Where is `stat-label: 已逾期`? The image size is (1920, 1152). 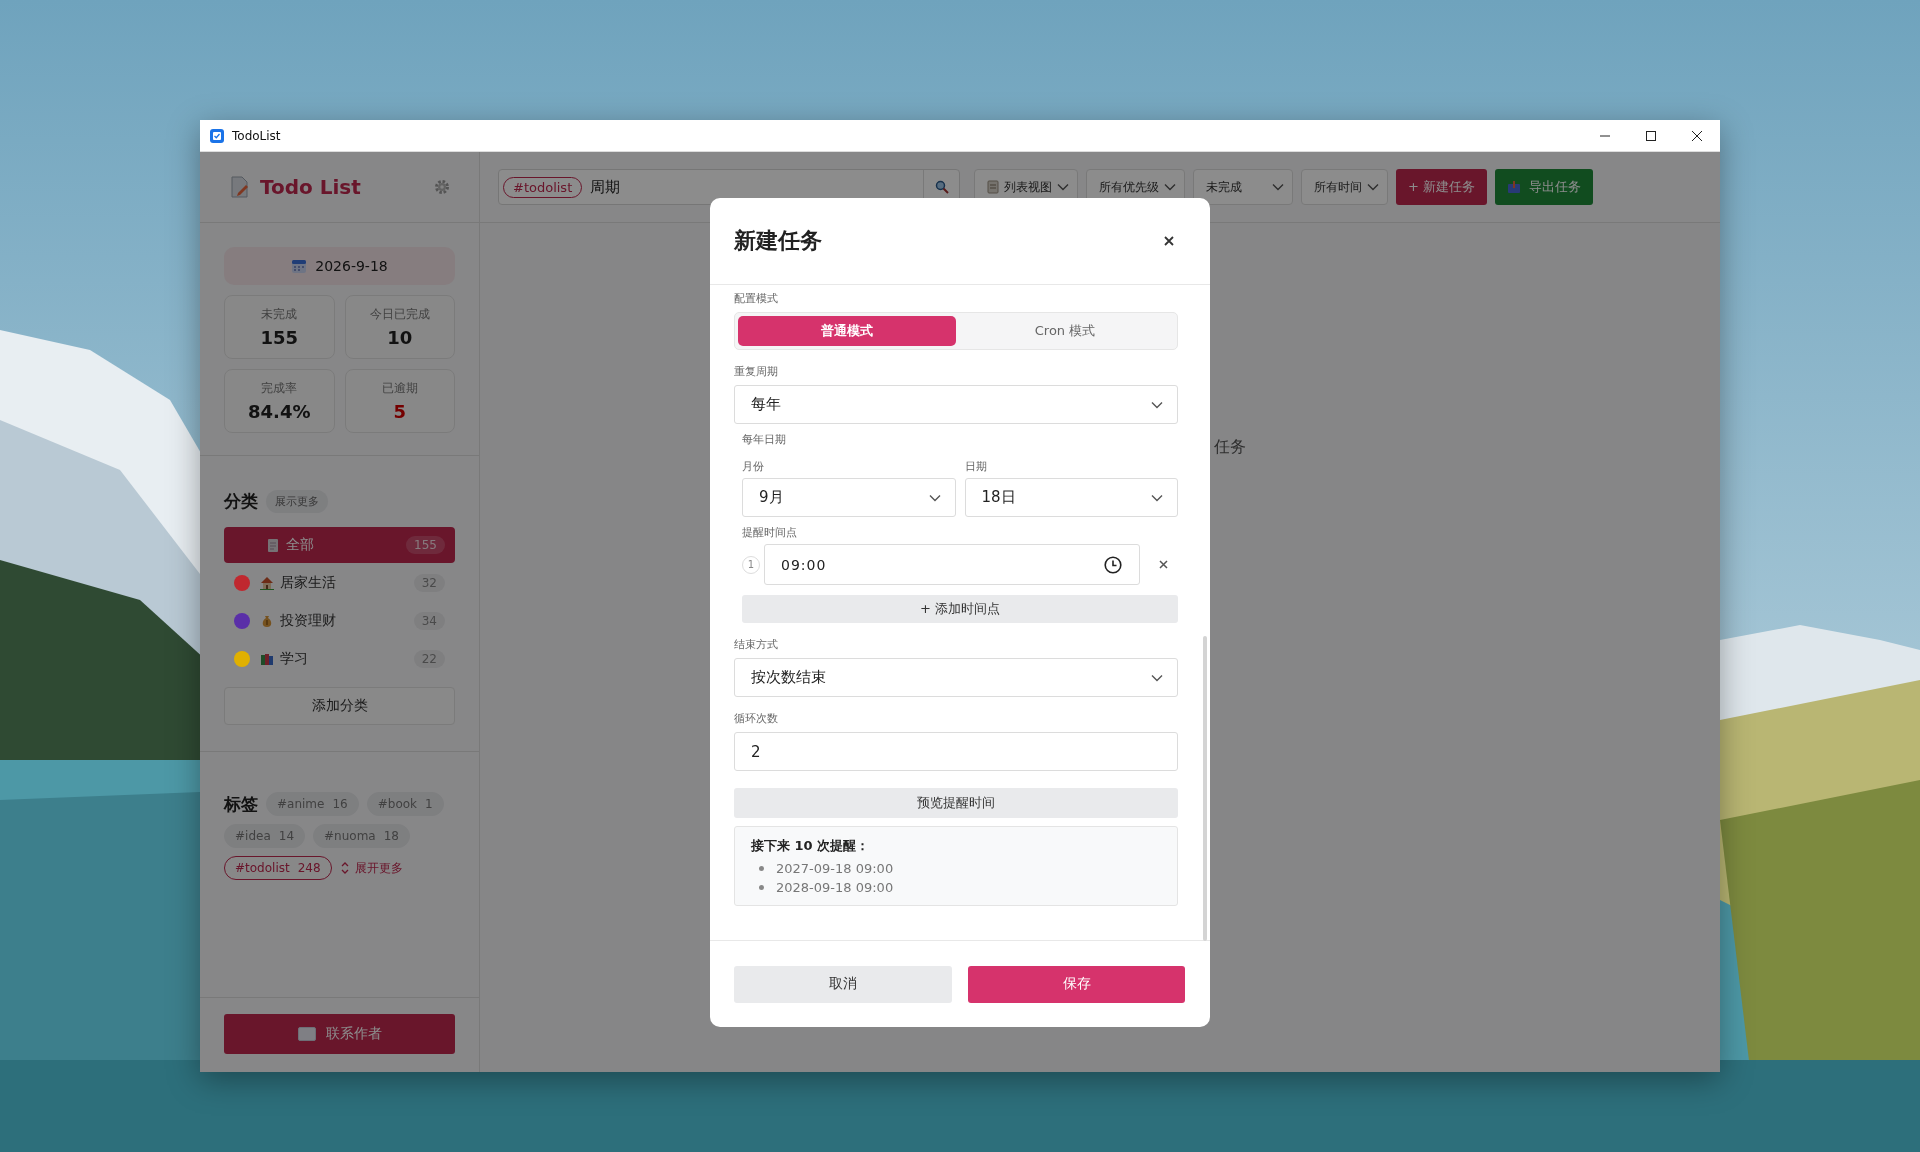
stat-label: 已逾期 is located at coordinates (399, 388).